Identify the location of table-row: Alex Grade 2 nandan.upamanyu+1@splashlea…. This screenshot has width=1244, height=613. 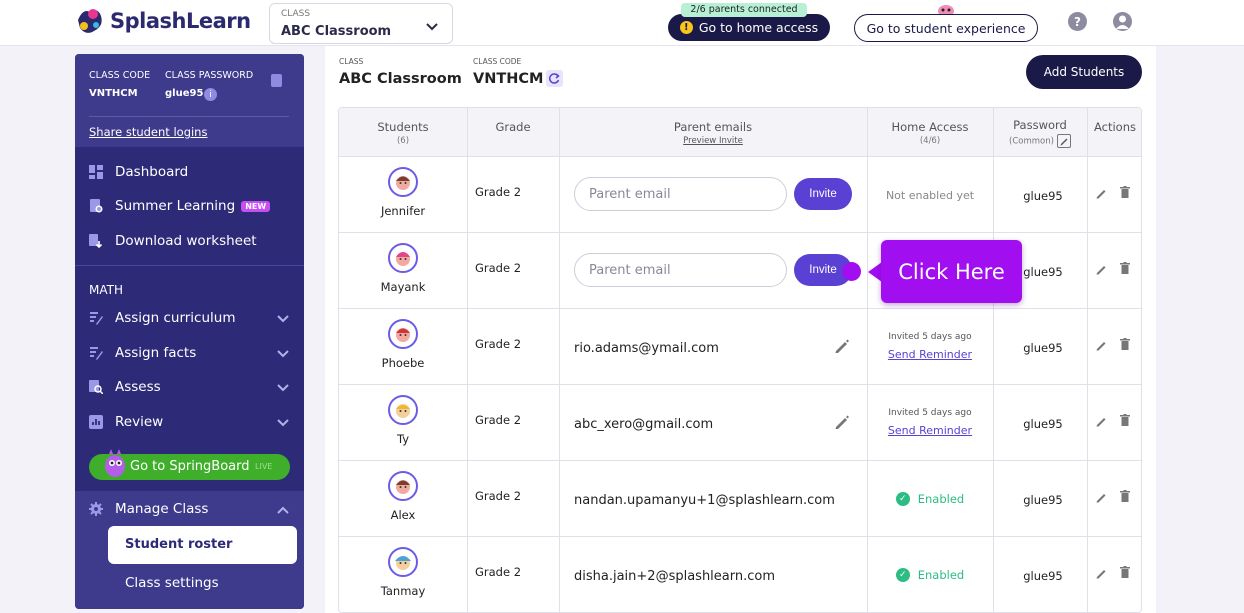
(740, 499).